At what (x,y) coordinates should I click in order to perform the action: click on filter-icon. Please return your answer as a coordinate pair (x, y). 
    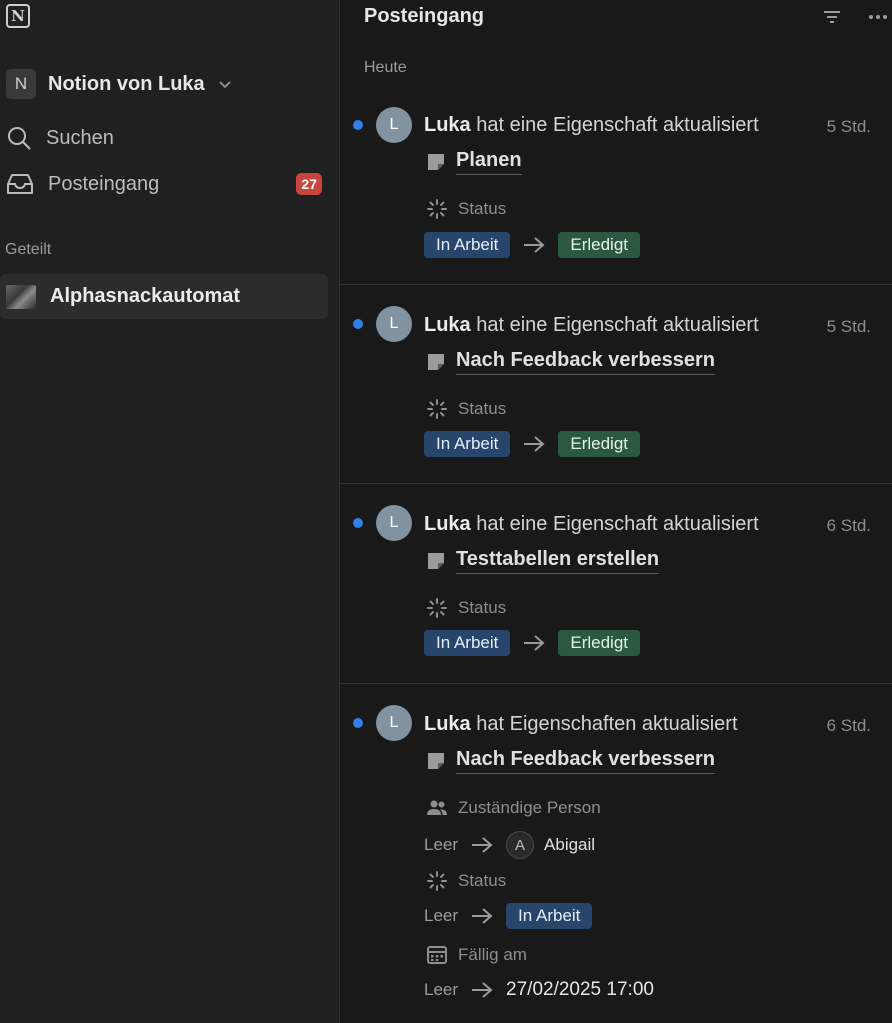
    Looking at the image, I should click on (832, 17).